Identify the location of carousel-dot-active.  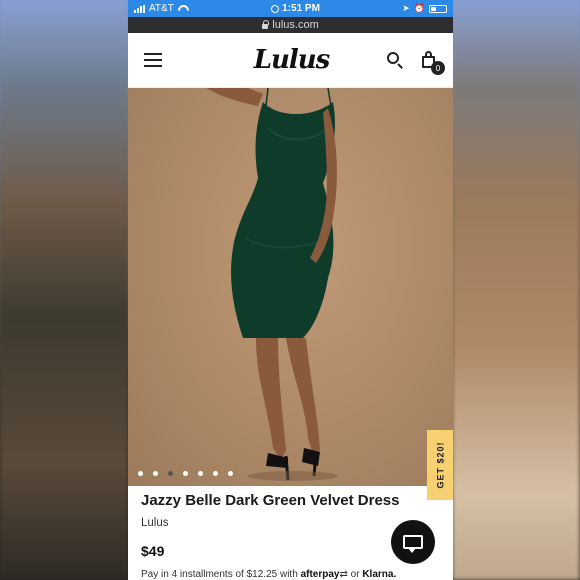
(170, 473).